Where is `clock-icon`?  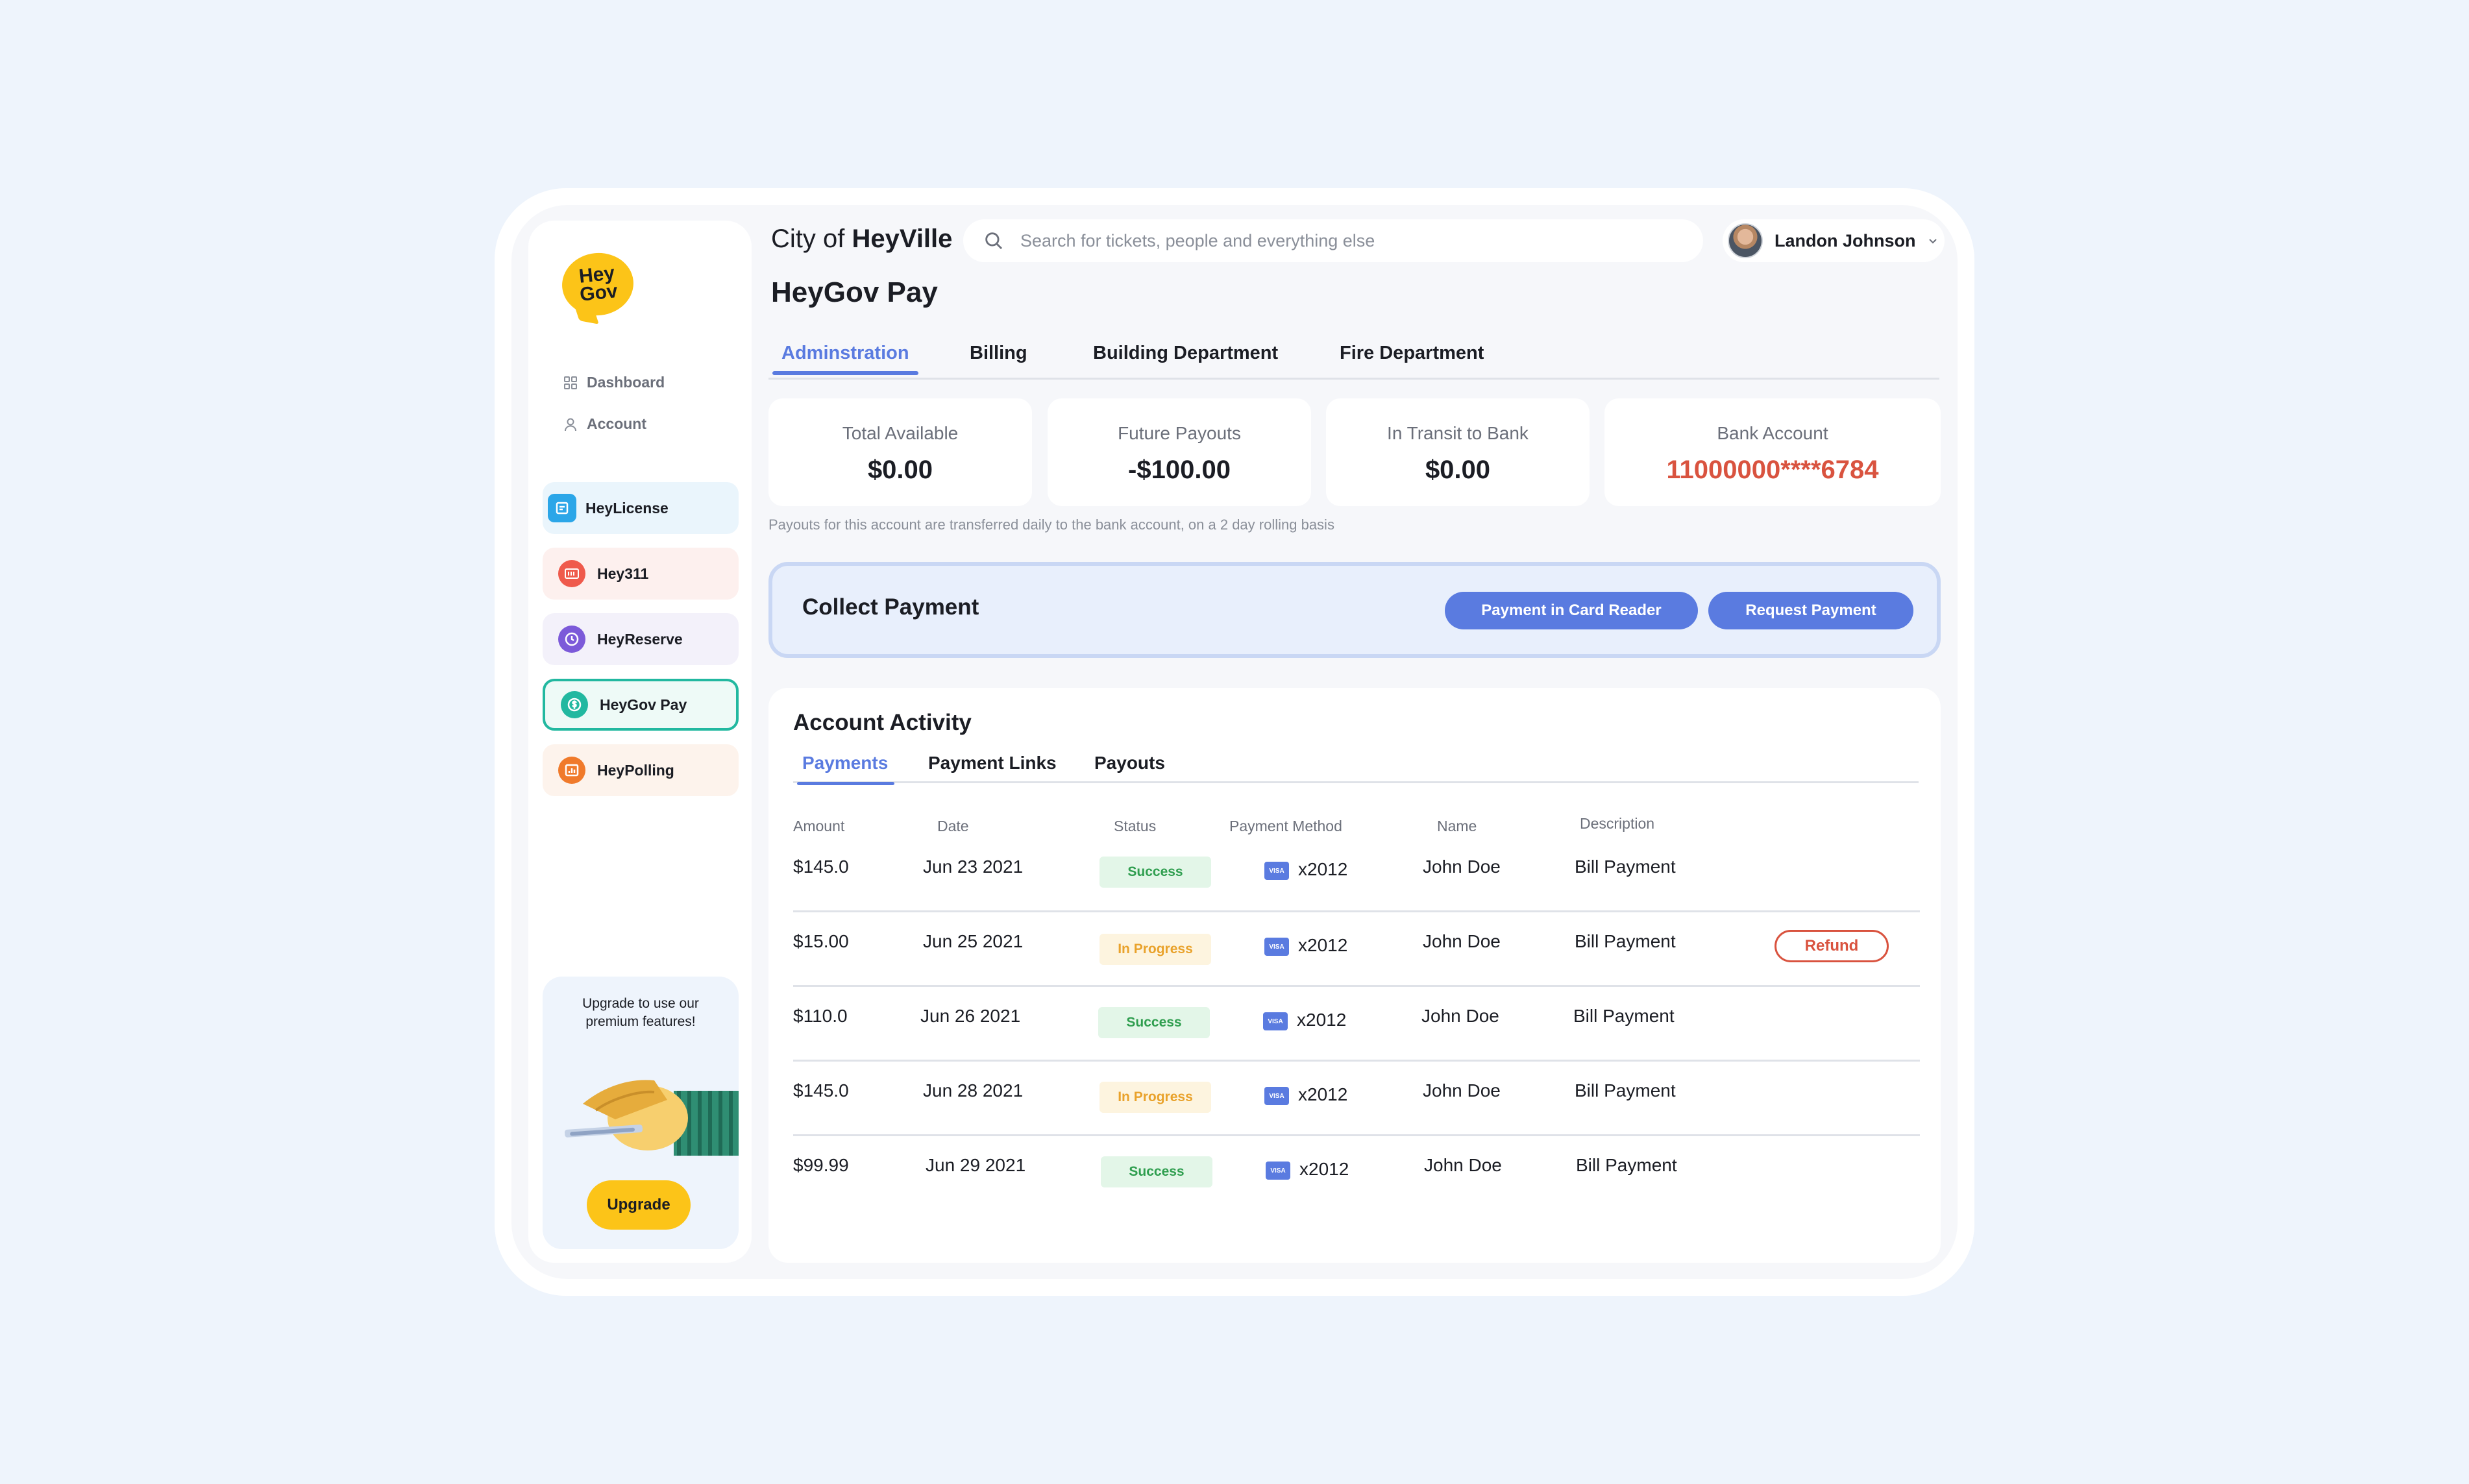 clock-icon is located at coordinates (571, 639).